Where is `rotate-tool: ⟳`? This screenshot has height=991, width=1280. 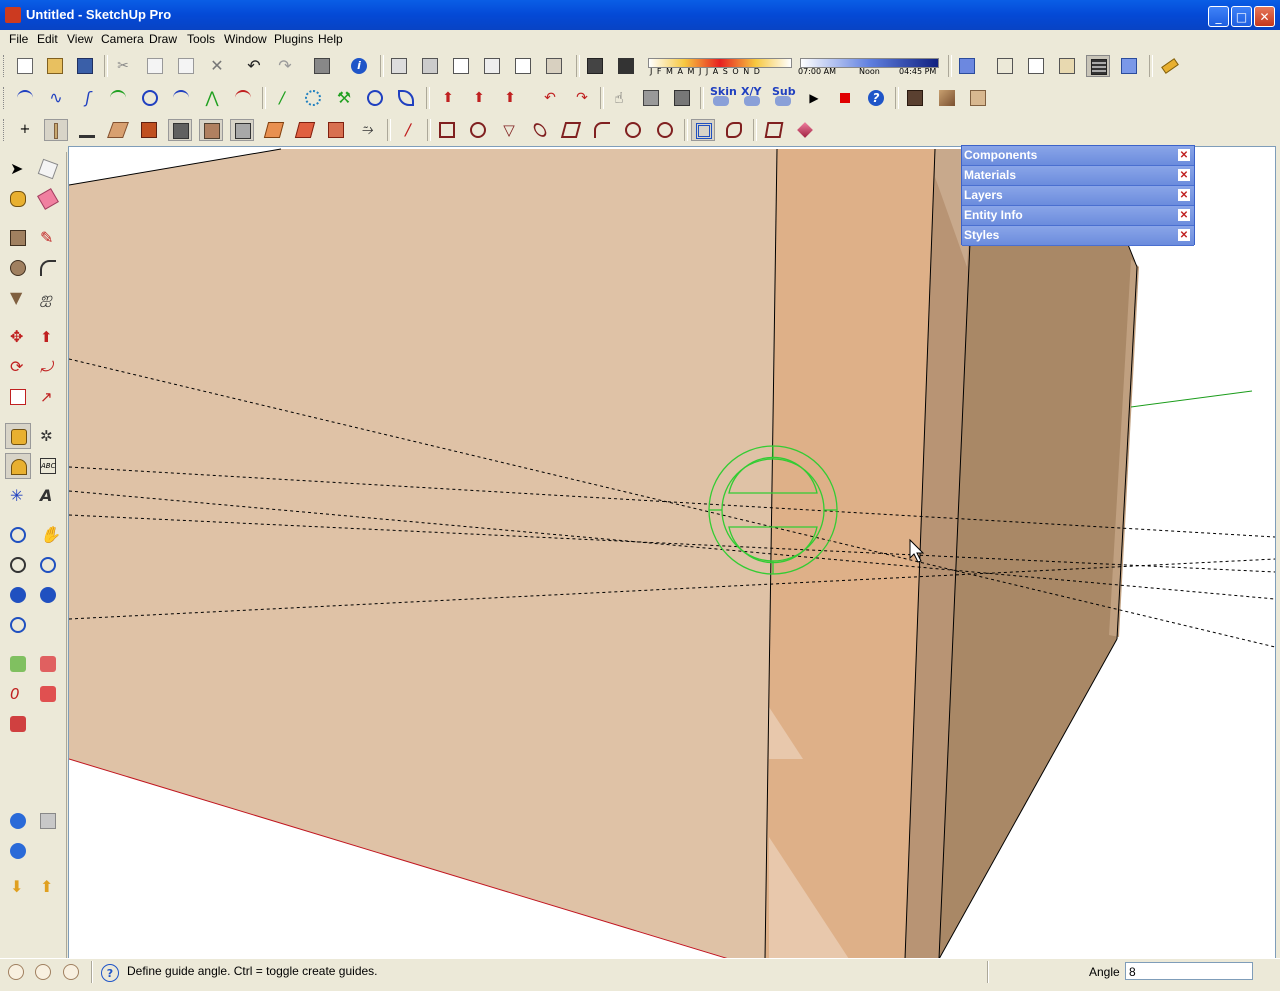 rotate-tool: ⟳ is located at coordinates (18, 367).